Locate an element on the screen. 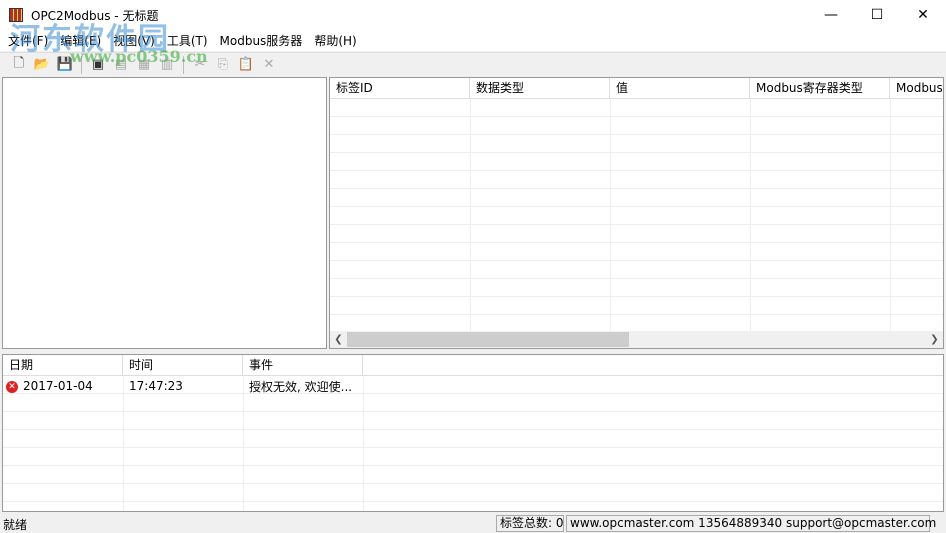  horizontal-scrollbar: ❮ ❯ is located at coordinates (636, 339).